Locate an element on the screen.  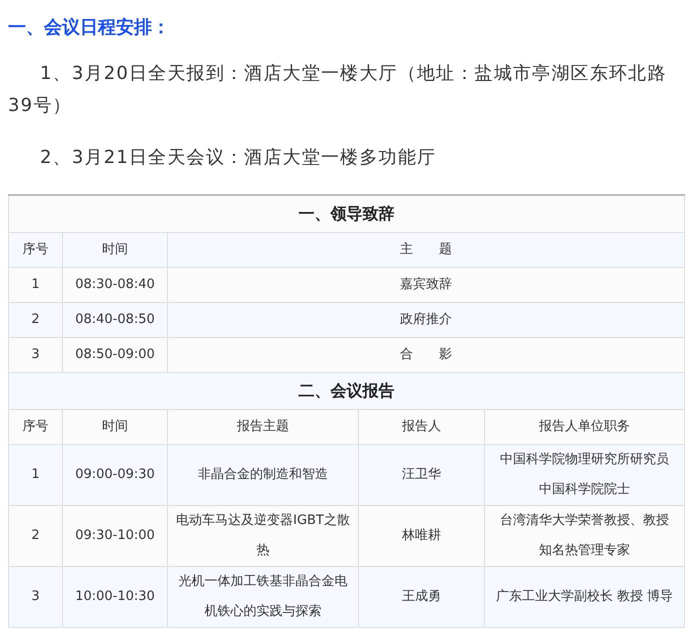
table-cell-line: 中国科学院院士 is located at coordinates (584, 490).